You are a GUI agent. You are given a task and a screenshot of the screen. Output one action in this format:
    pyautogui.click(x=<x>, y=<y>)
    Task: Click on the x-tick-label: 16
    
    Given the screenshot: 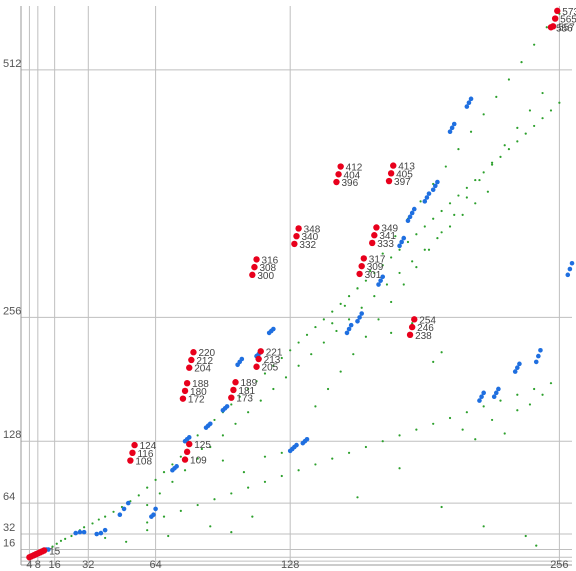 What is the action you would take?
    pyautogui.click(x=55, y=565)
    